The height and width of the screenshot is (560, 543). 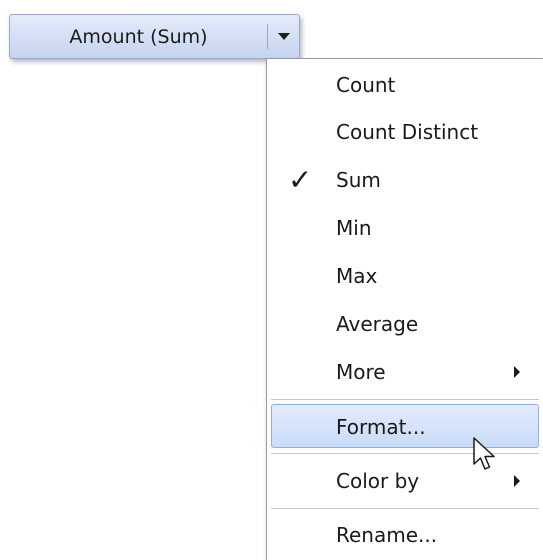 I want to click on field-button-label: Amount (Sum), so click(x=138, y=36).